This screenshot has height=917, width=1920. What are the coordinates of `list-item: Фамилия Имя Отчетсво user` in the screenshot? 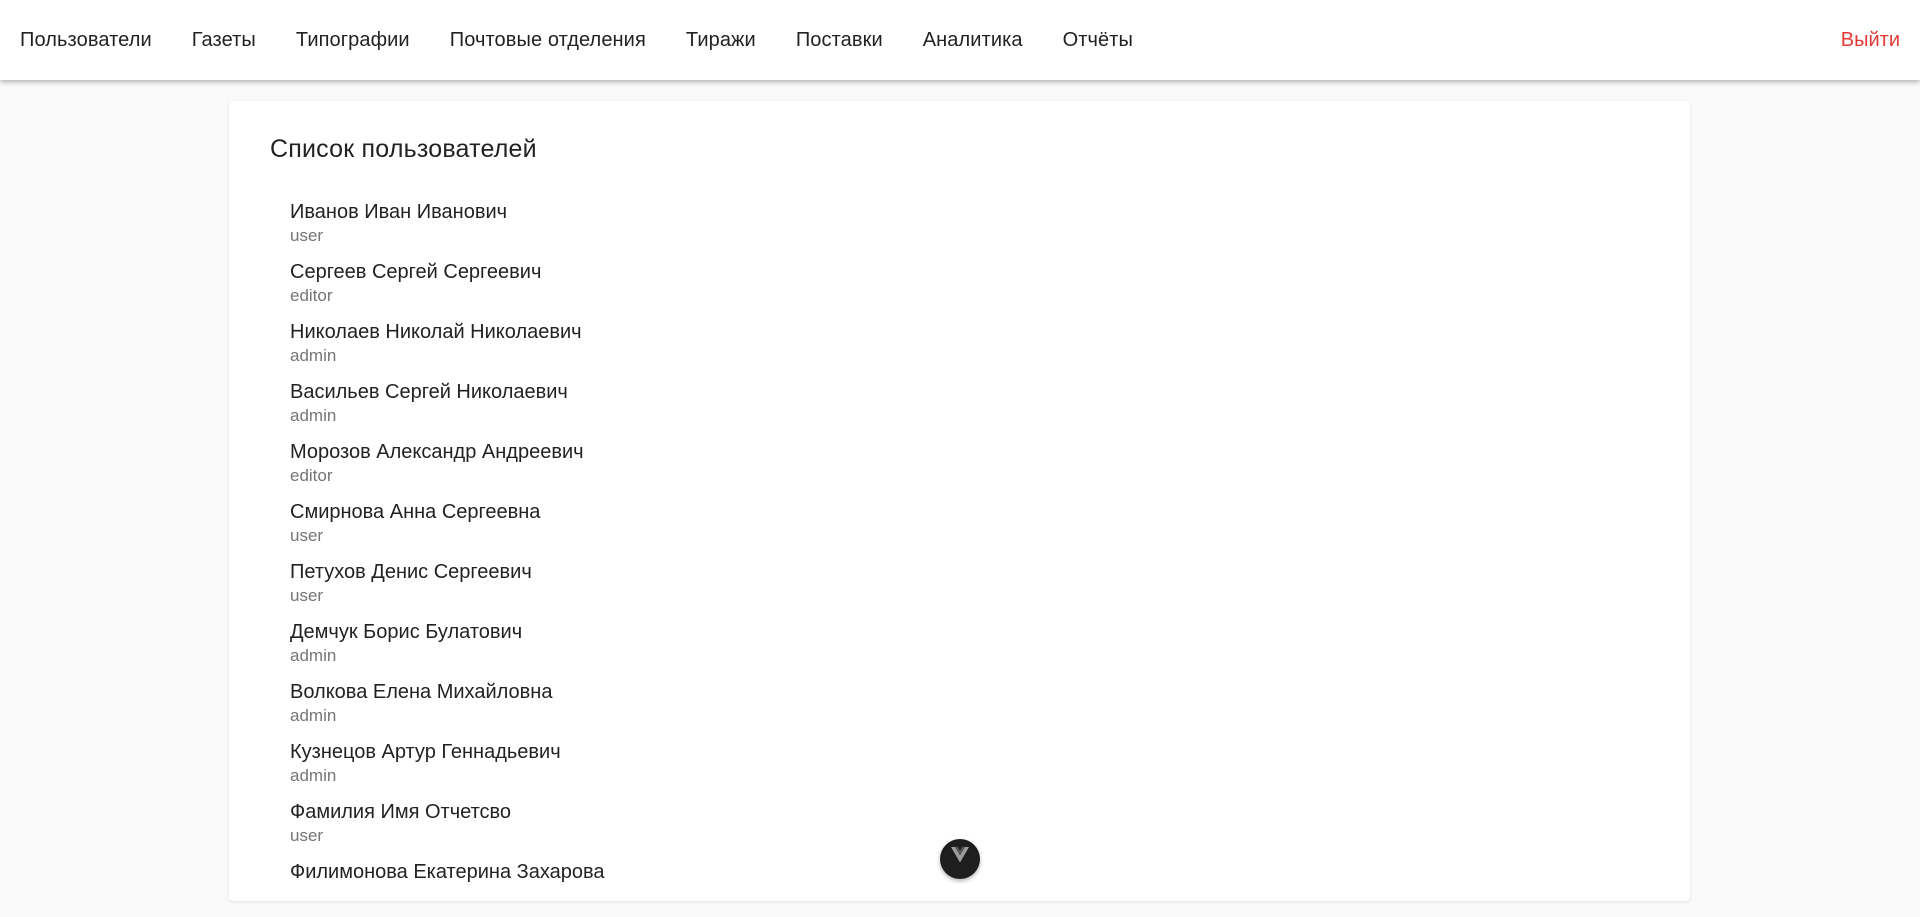 It's located at (447, 827).